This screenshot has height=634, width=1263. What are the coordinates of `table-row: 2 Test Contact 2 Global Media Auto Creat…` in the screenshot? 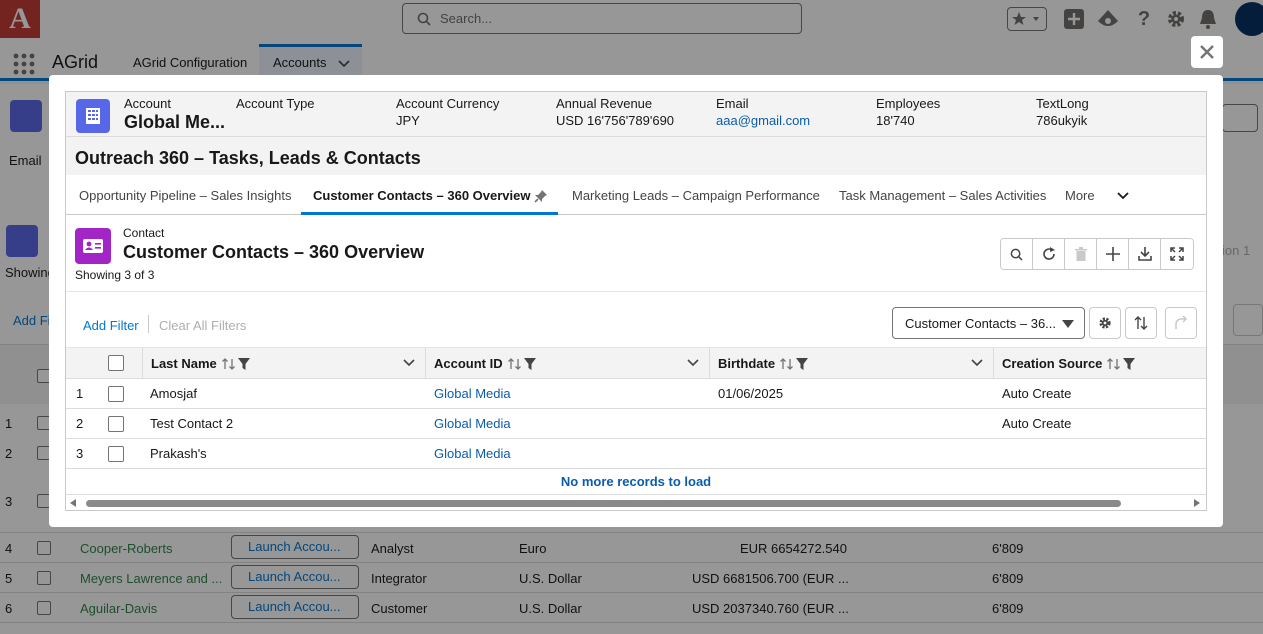 It's located at (636, 424).